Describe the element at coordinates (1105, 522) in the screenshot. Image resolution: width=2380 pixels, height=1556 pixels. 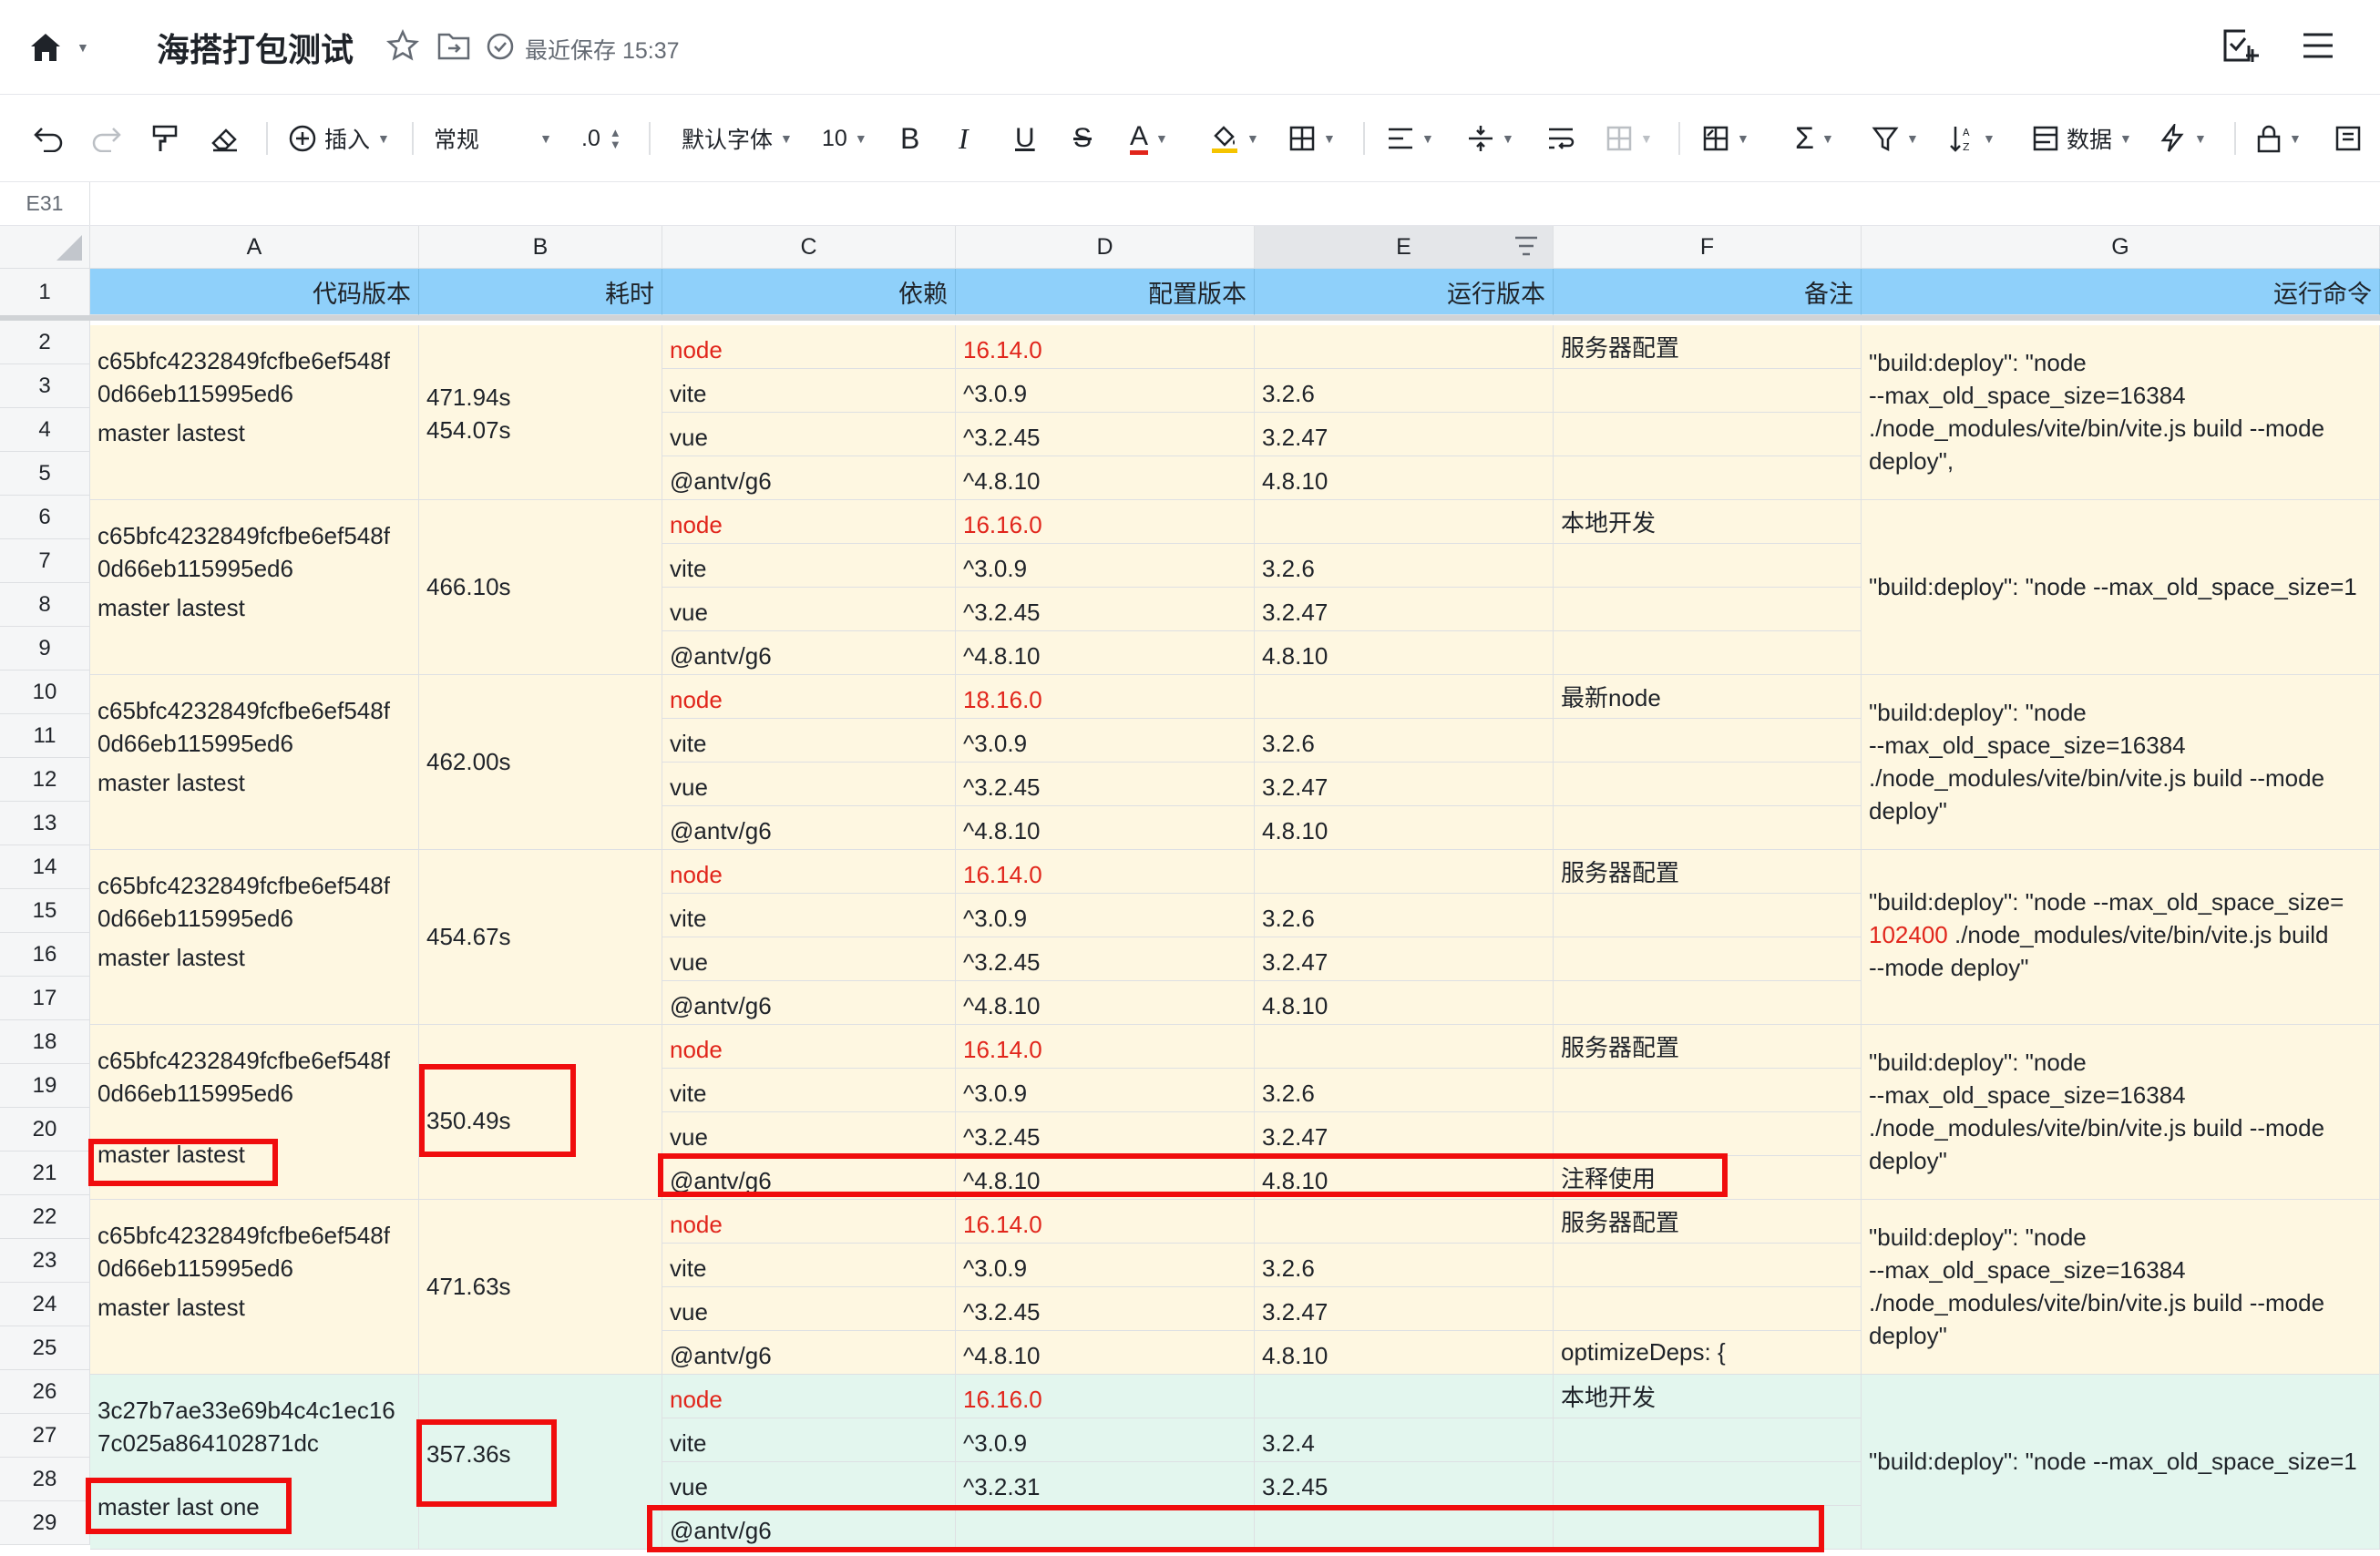
I see `config-version-cell: 16.16.0` at that location.